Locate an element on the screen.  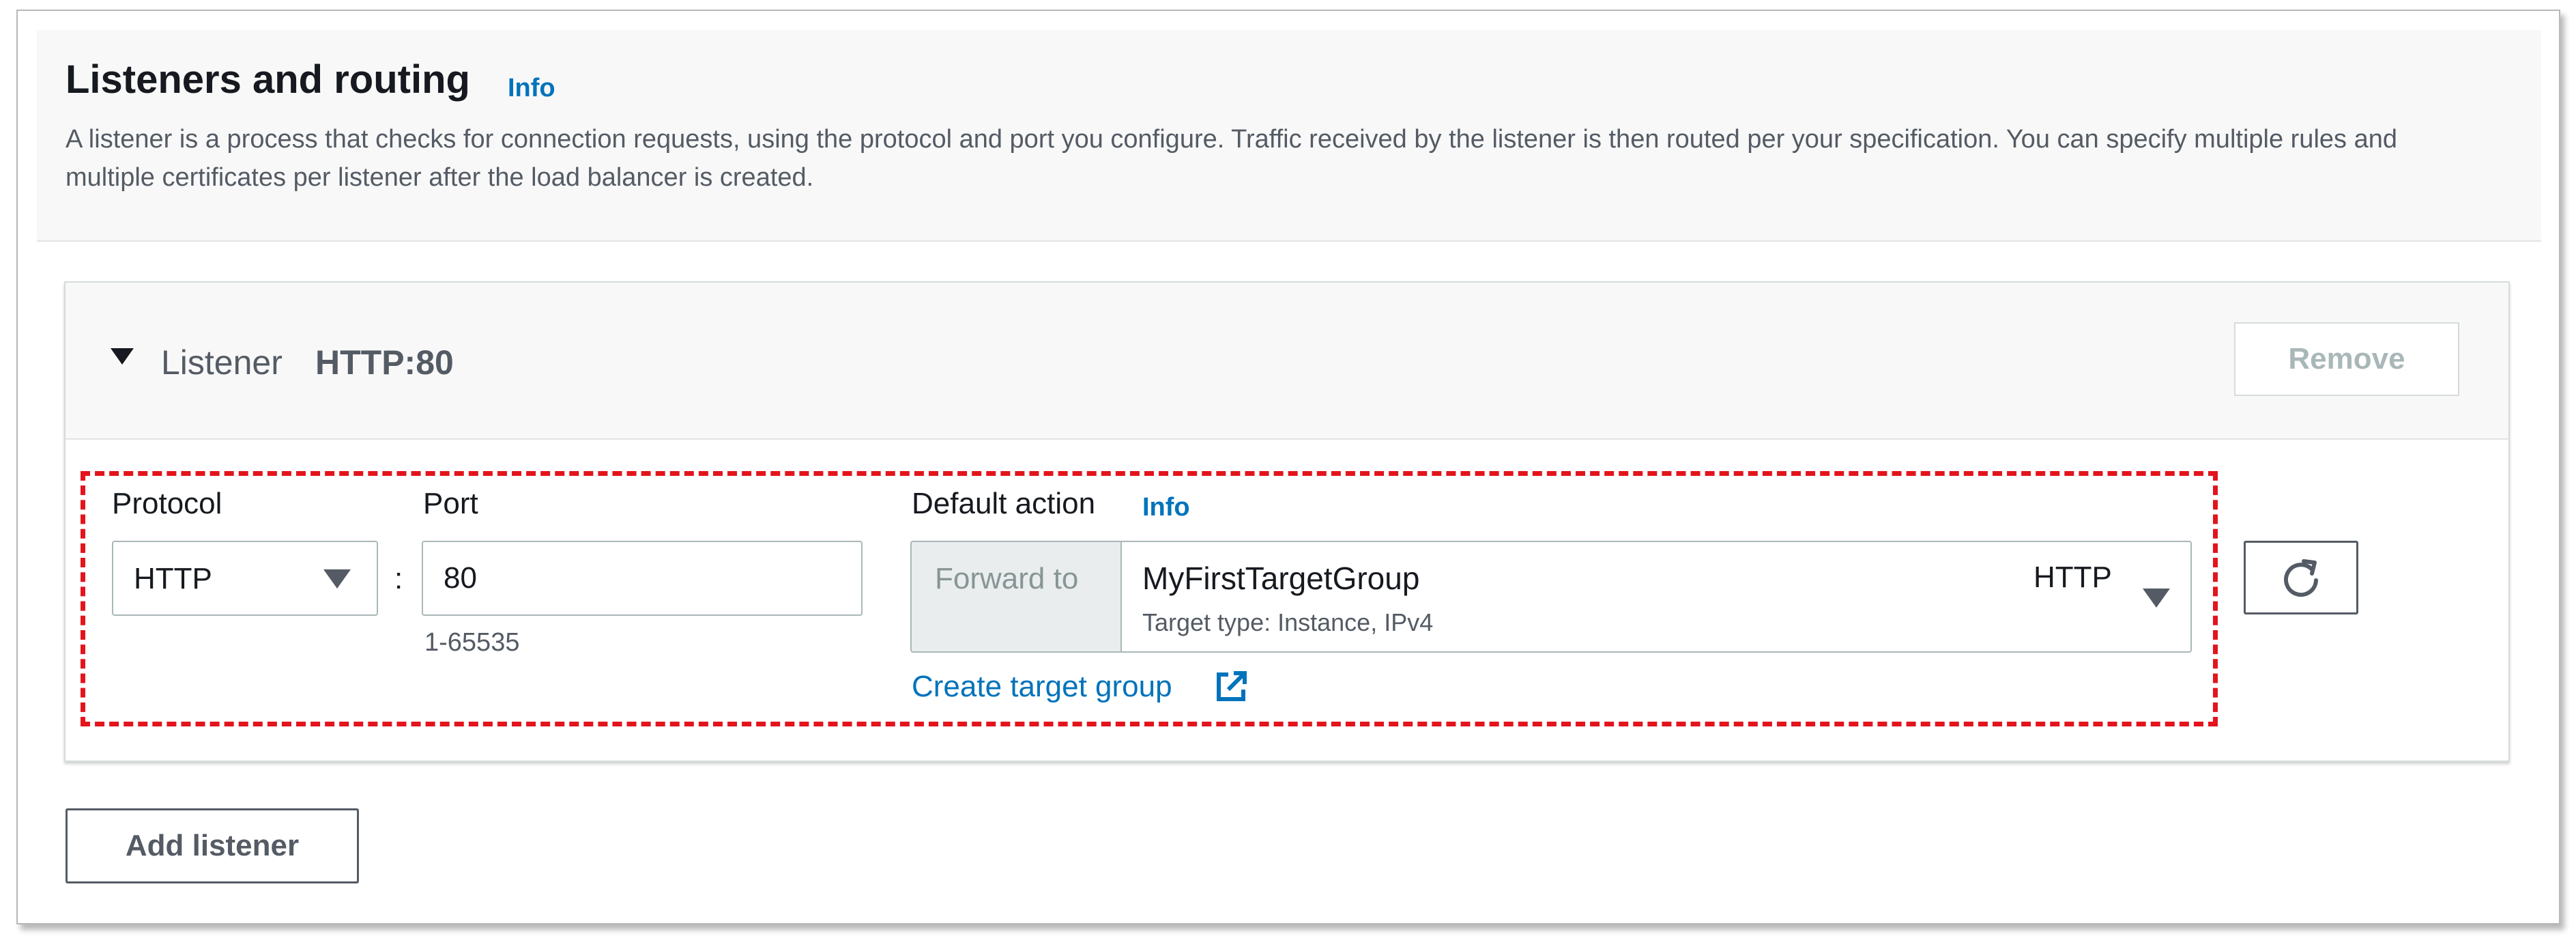
refresh-button is located at coordinates (2301, 577).